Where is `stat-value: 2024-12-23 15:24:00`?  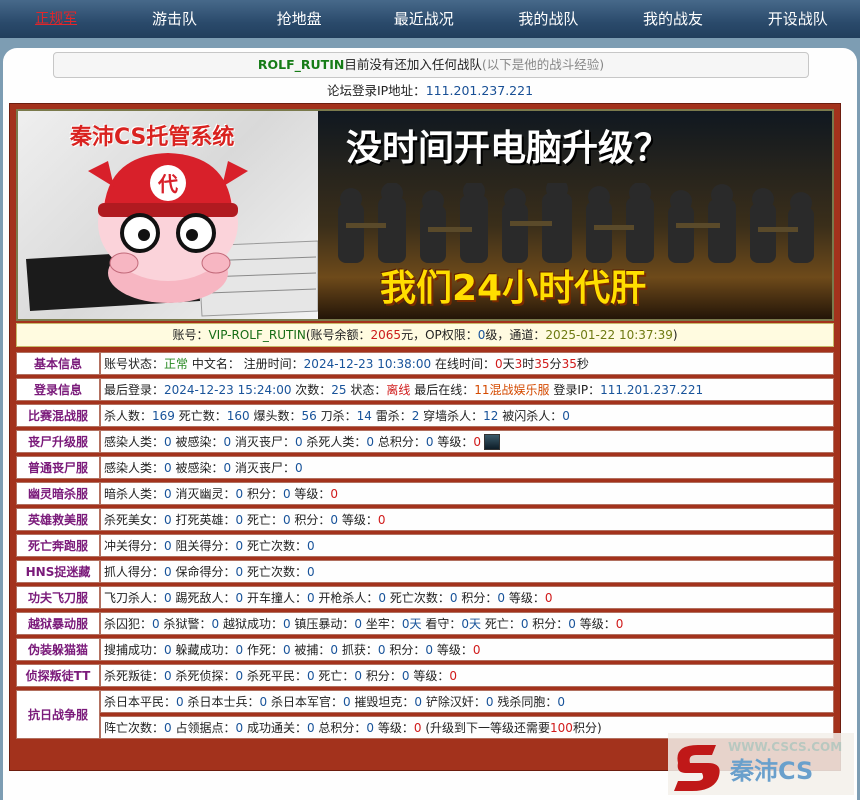
stat-value: 2024-12-23 15:24:00 is located at coordinates (228, 390).